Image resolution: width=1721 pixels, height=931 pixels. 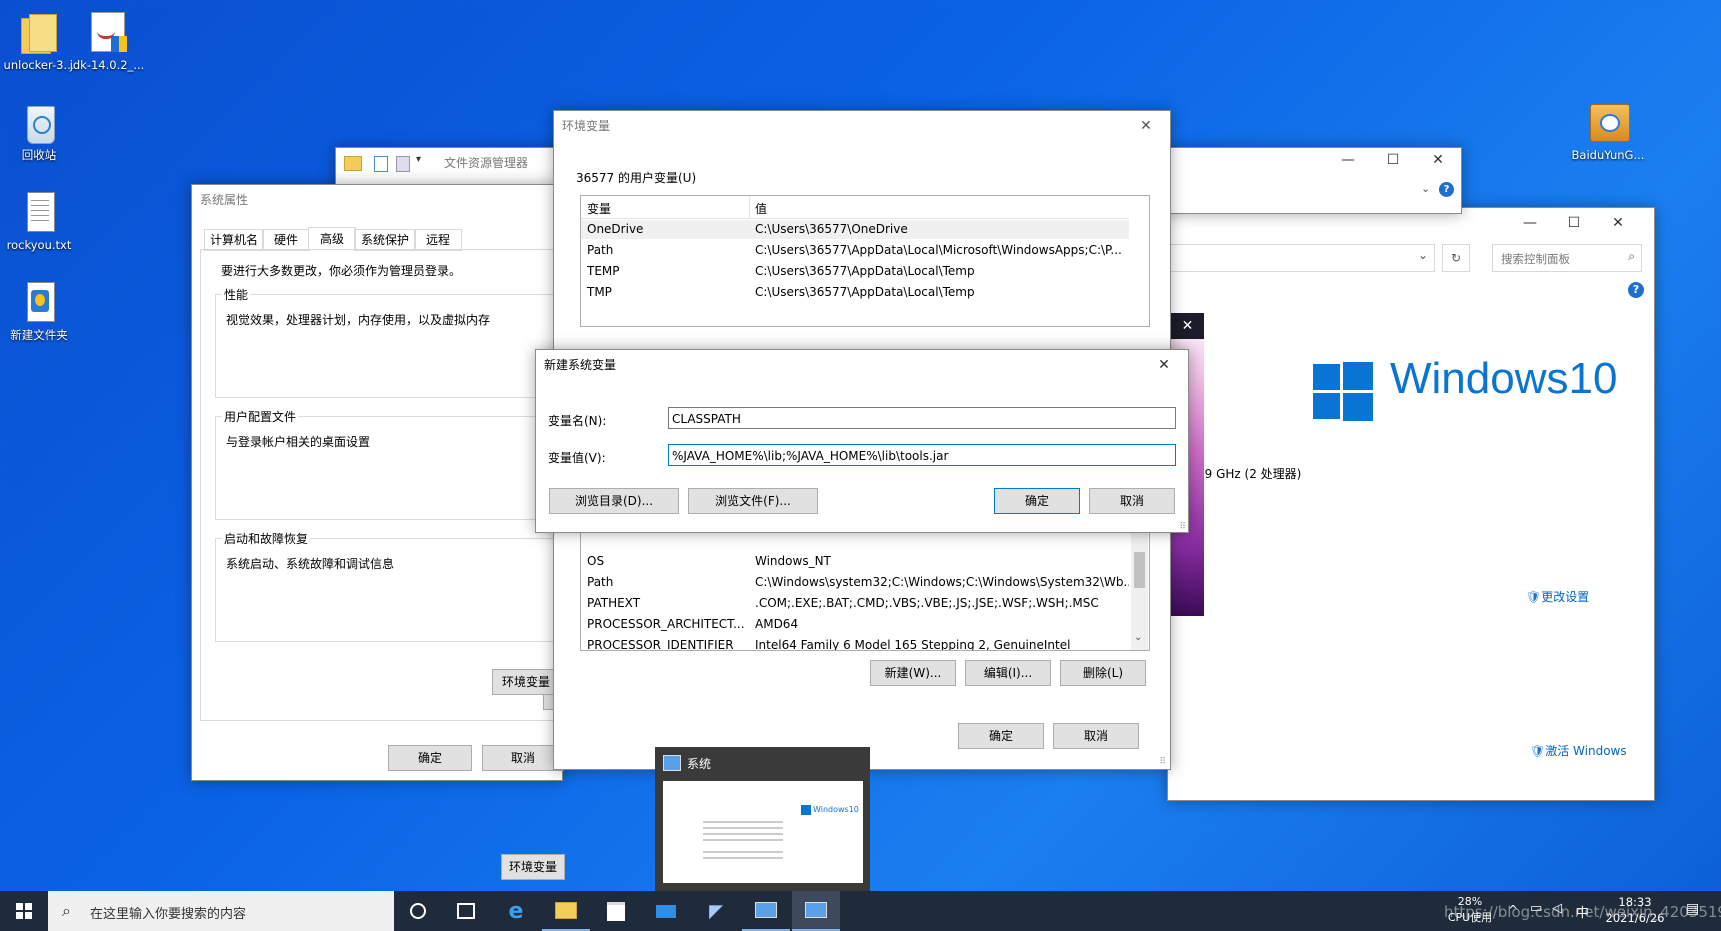 I want to click on table-row: PROCESSOR_ARCHITECT... AMD64, so click(x=855, y=624).